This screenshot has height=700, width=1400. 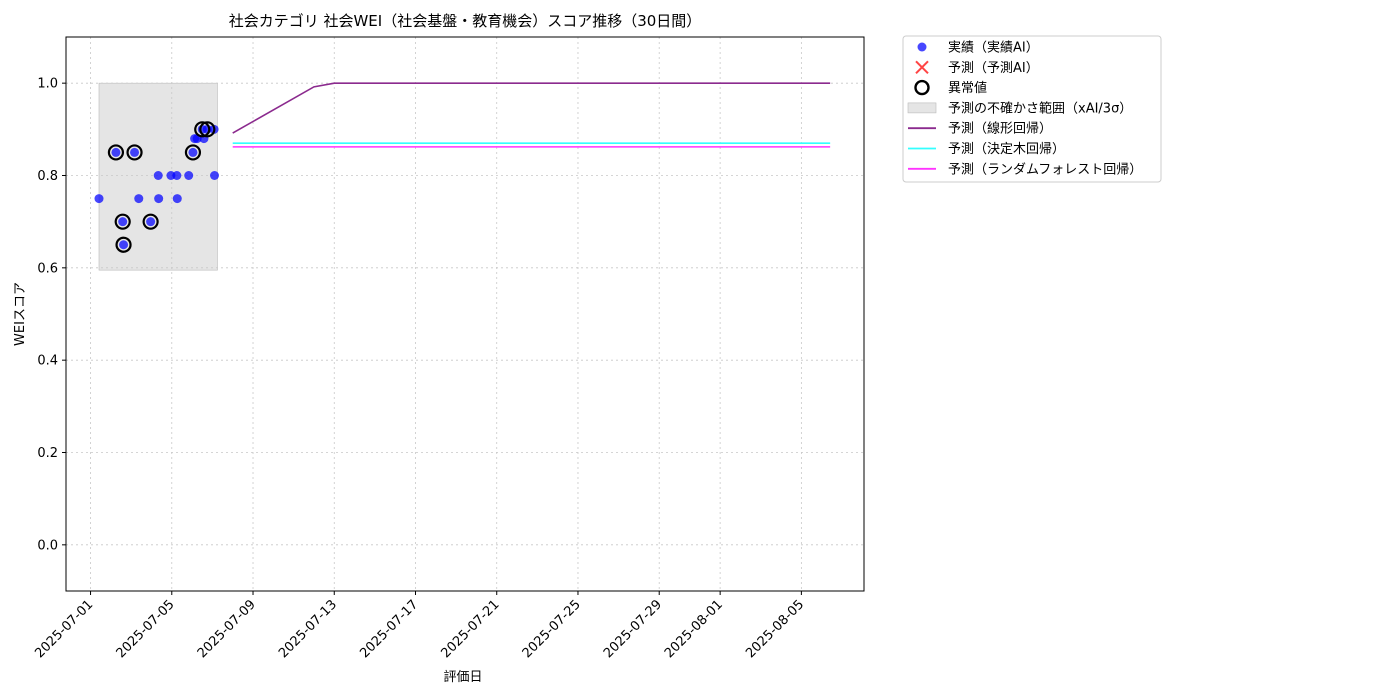 I want to click on y-tick-label-0: 0.0, so click(x=47, y=545).